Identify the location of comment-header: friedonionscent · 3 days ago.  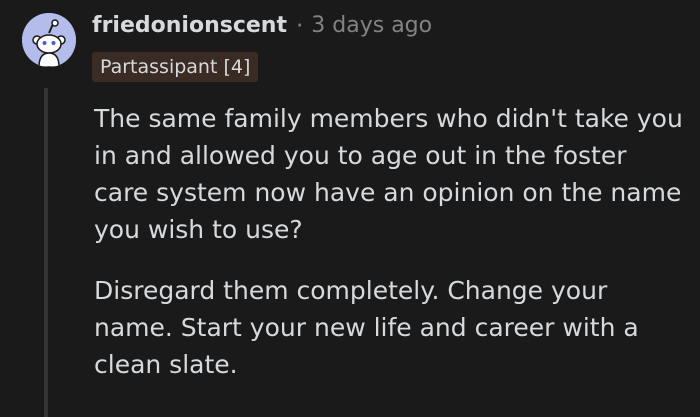
(262, 26).